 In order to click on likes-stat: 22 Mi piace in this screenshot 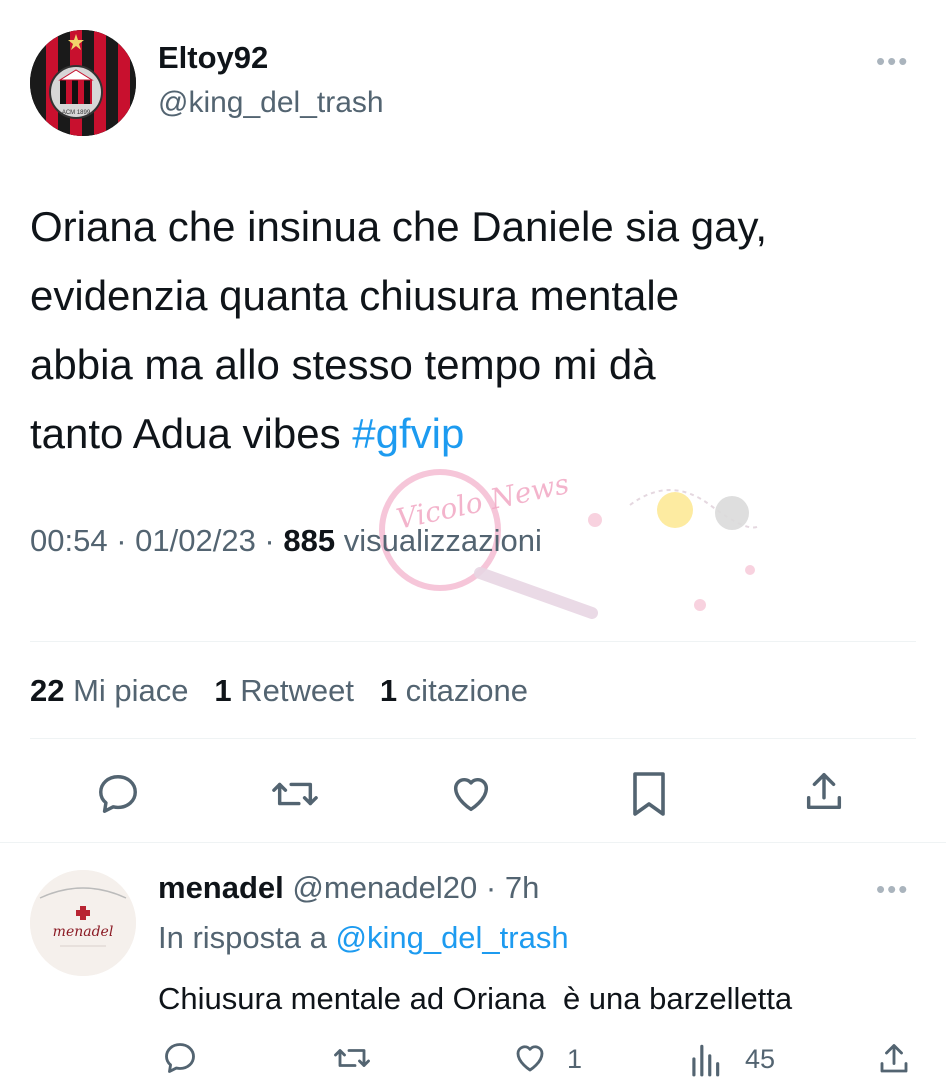, I will do `click(109, 690)`.